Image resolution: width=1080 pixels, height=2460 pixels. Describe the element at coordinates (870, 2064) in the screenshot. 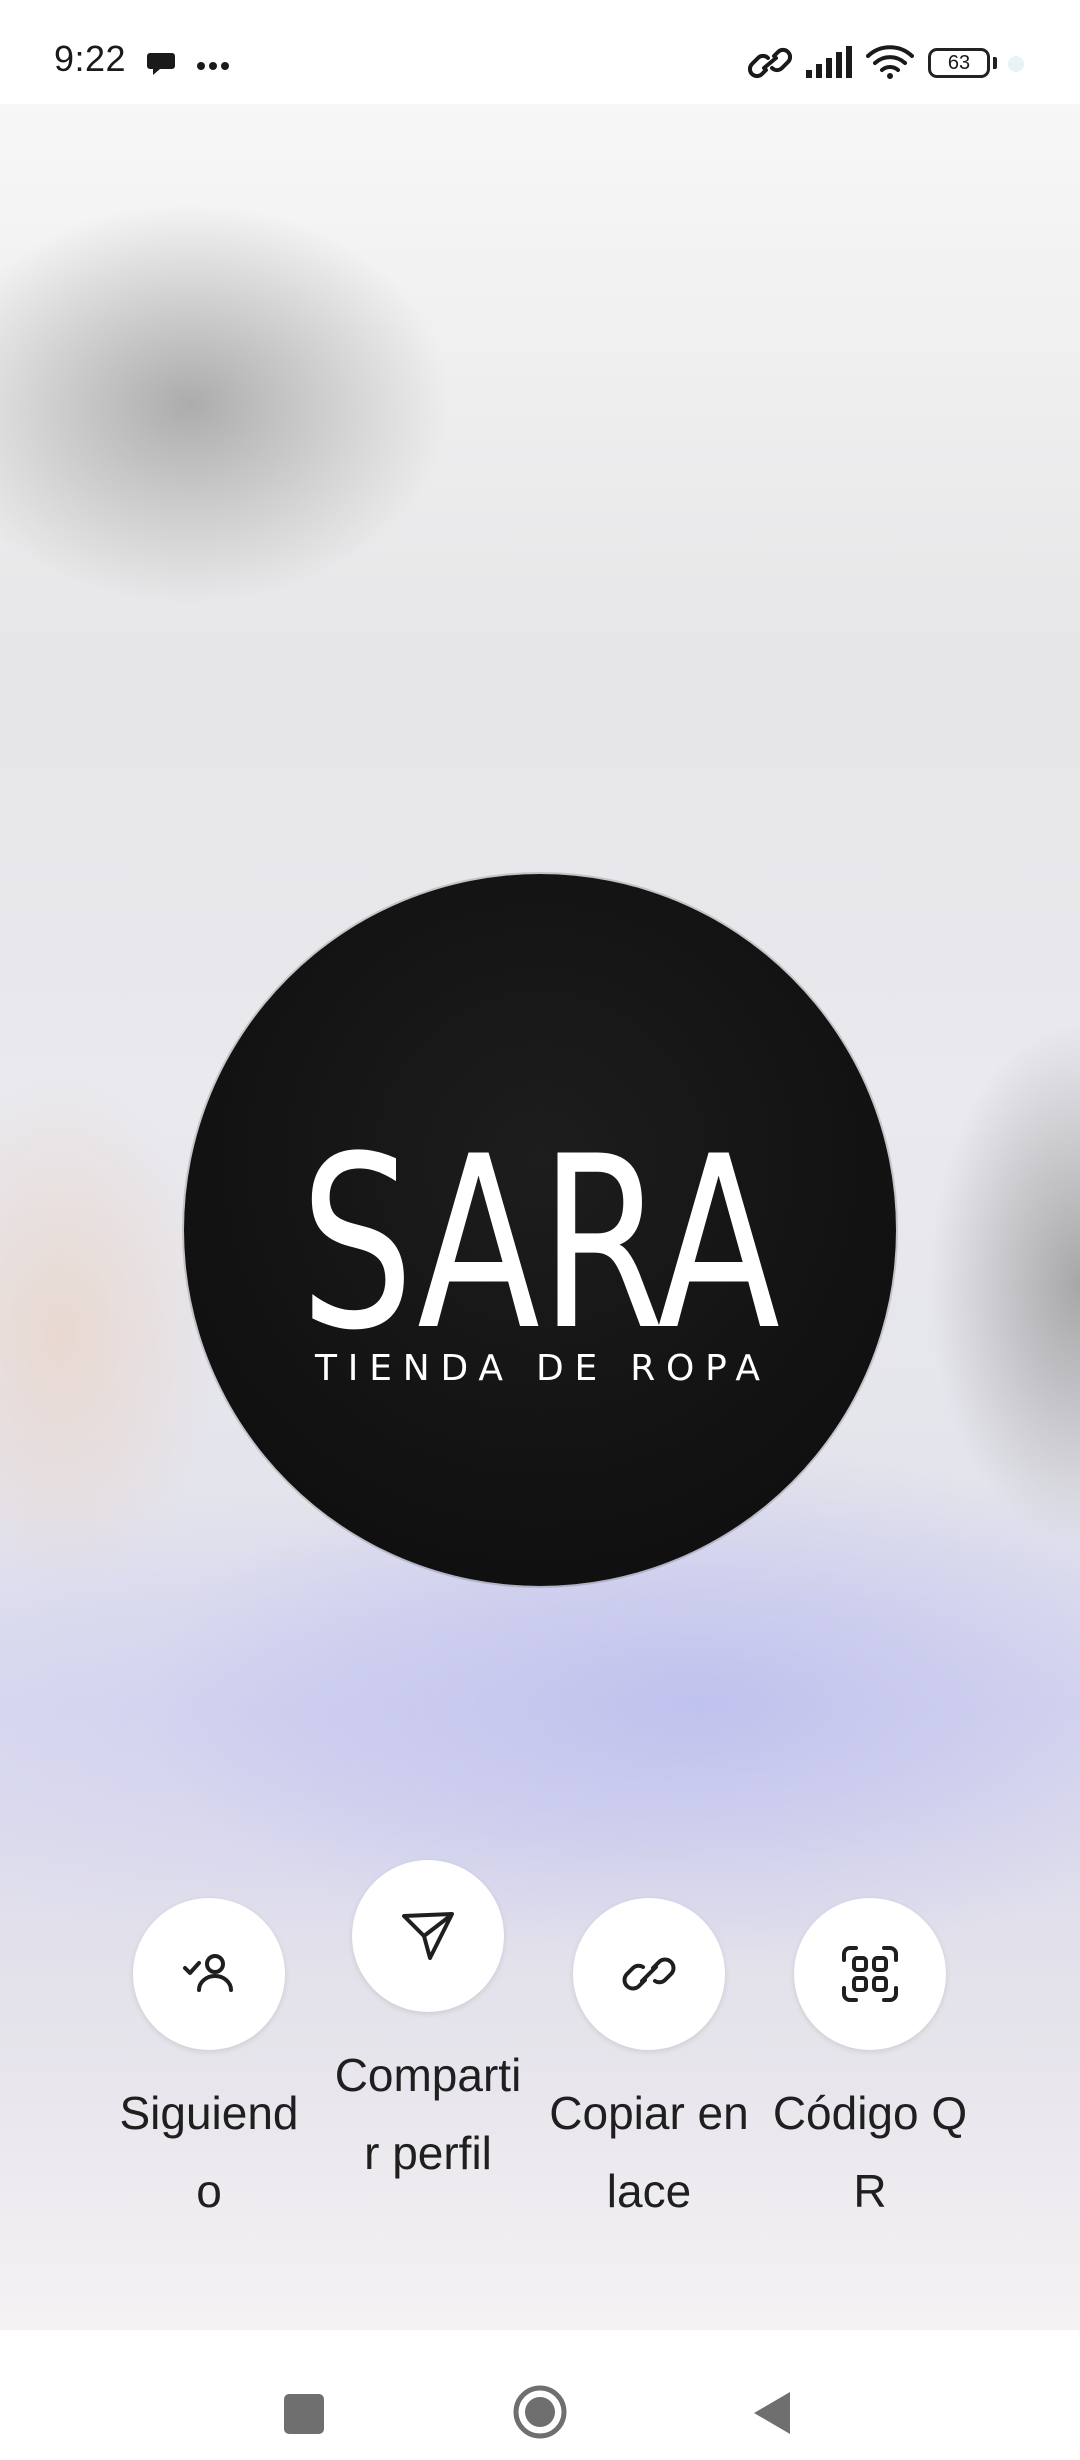

I see `action-qr-code: Código QR` at that location.